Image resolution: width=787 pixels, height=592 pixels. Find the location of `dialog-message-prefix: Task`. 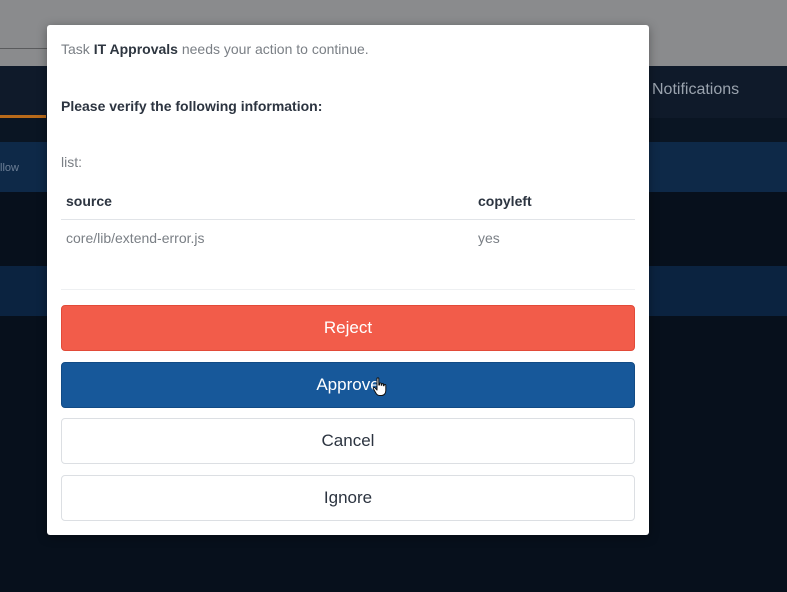

dialog-message-prefix: Task is located at coordinates (77, 49).